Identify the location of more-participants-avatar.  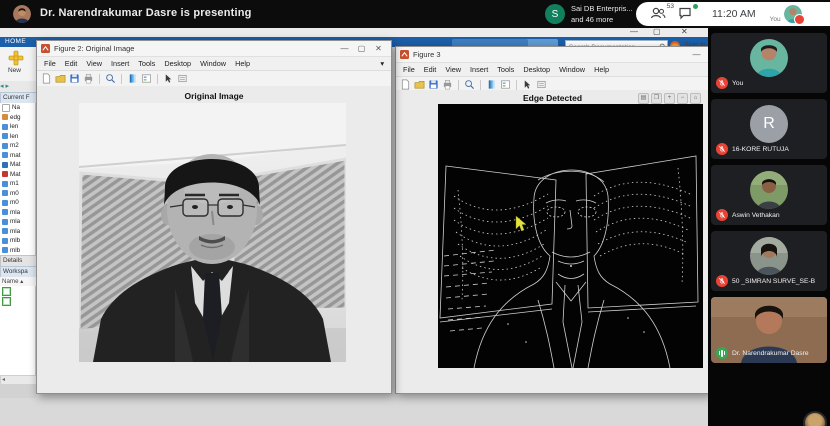
(815, 418).